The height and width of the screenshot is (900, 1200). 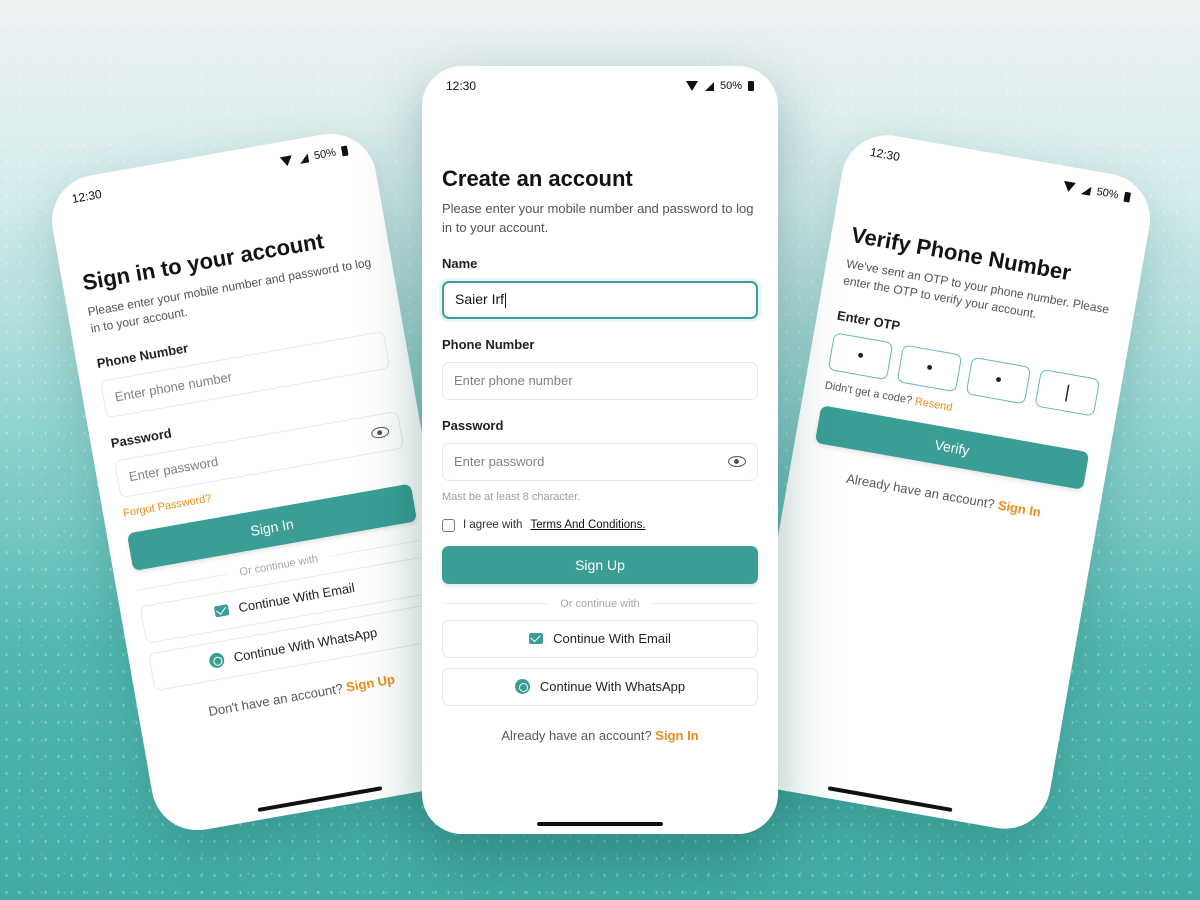 What do you see at coordinates (275, 699) in the screenshot?
I see `footer-prompt: Don't have an account?` at bounding box center [275, 699].